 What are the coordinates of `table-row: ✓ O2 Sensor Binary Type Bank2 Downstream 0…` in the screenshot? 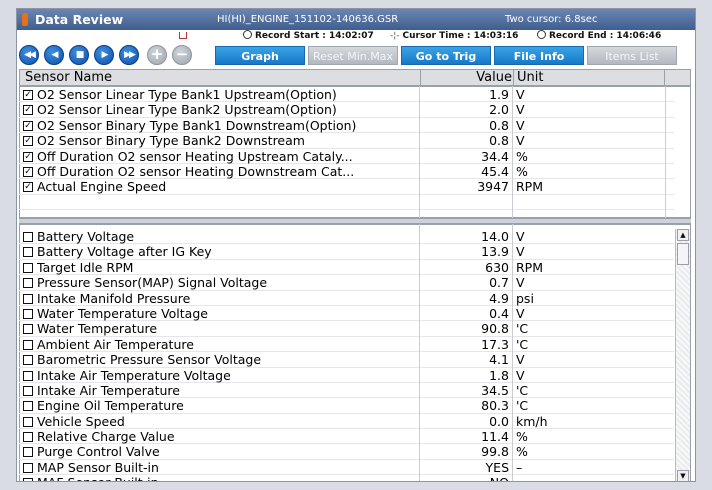 It's located at (346, 141).